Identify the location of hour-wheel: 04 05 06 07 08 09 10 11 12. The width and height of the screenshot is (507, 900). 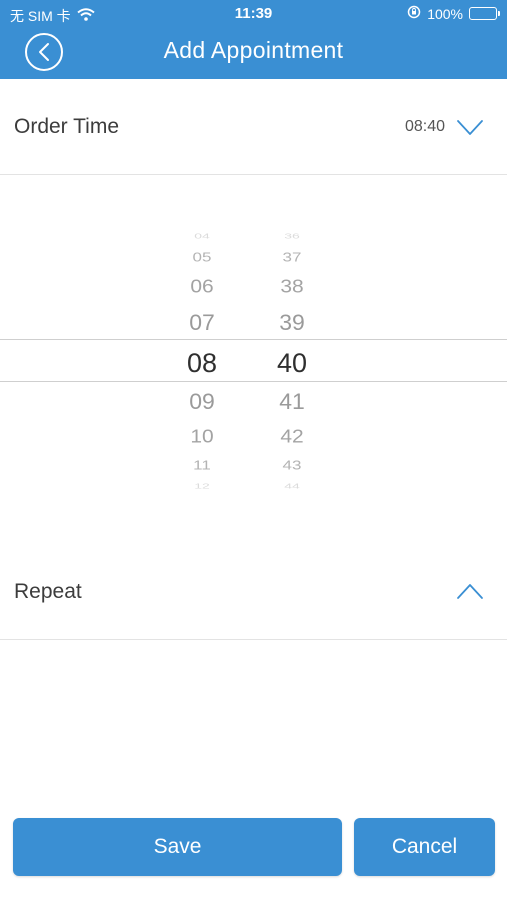
(202, 358).